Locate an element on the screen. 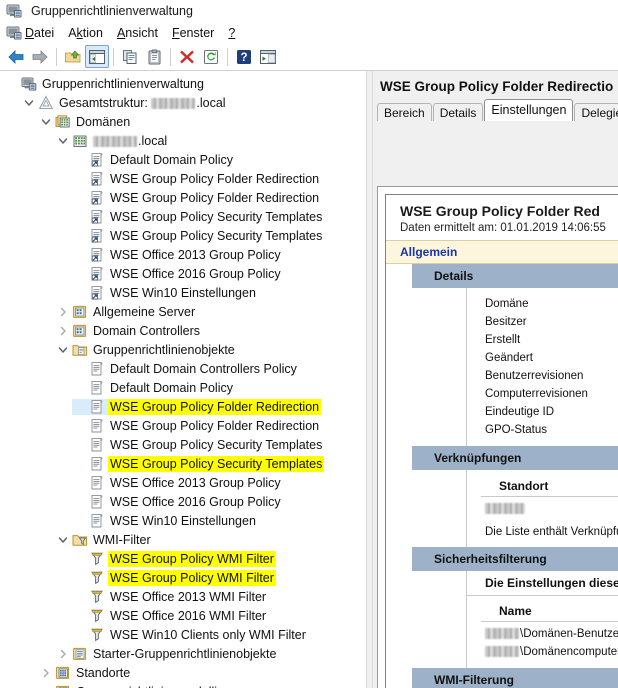 Image resolution: width=618 pixels, height=688 pixels. export-list-icon is located at coordinates (268, 56).